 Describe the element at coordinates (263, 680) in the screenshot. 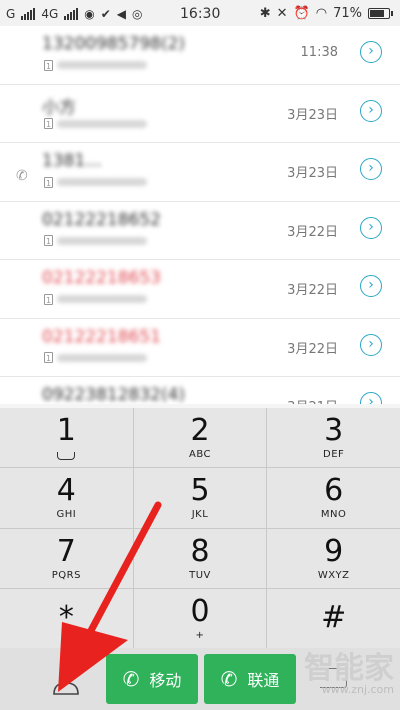

I see `call-unicom-label: 联通` at that location.